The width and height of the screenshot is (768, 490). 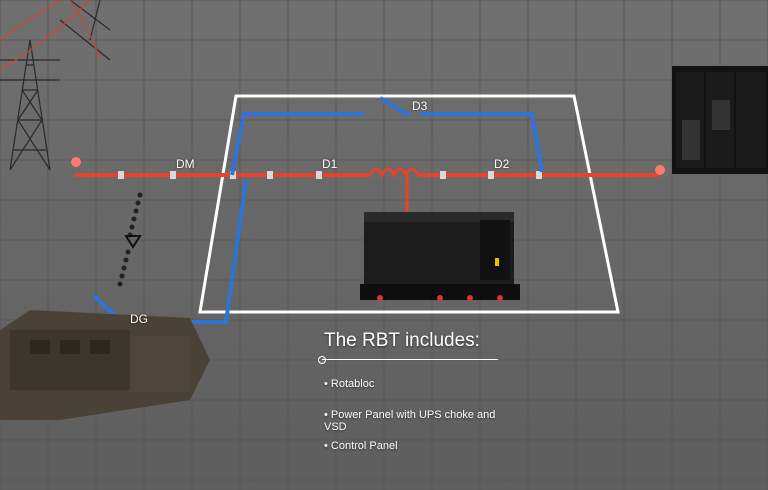 I want to click on label-dg: DG, so click(x=139, y=319).